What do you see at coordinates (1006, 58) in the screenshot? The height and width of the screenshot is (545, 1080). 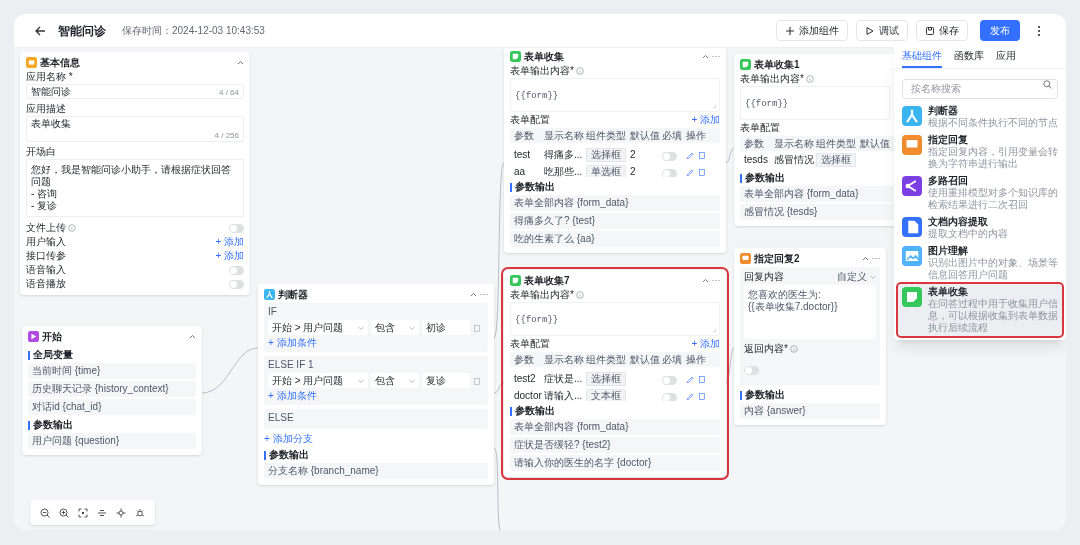 I see `panel-tab: 应用` at bounding box center [1006, 58].